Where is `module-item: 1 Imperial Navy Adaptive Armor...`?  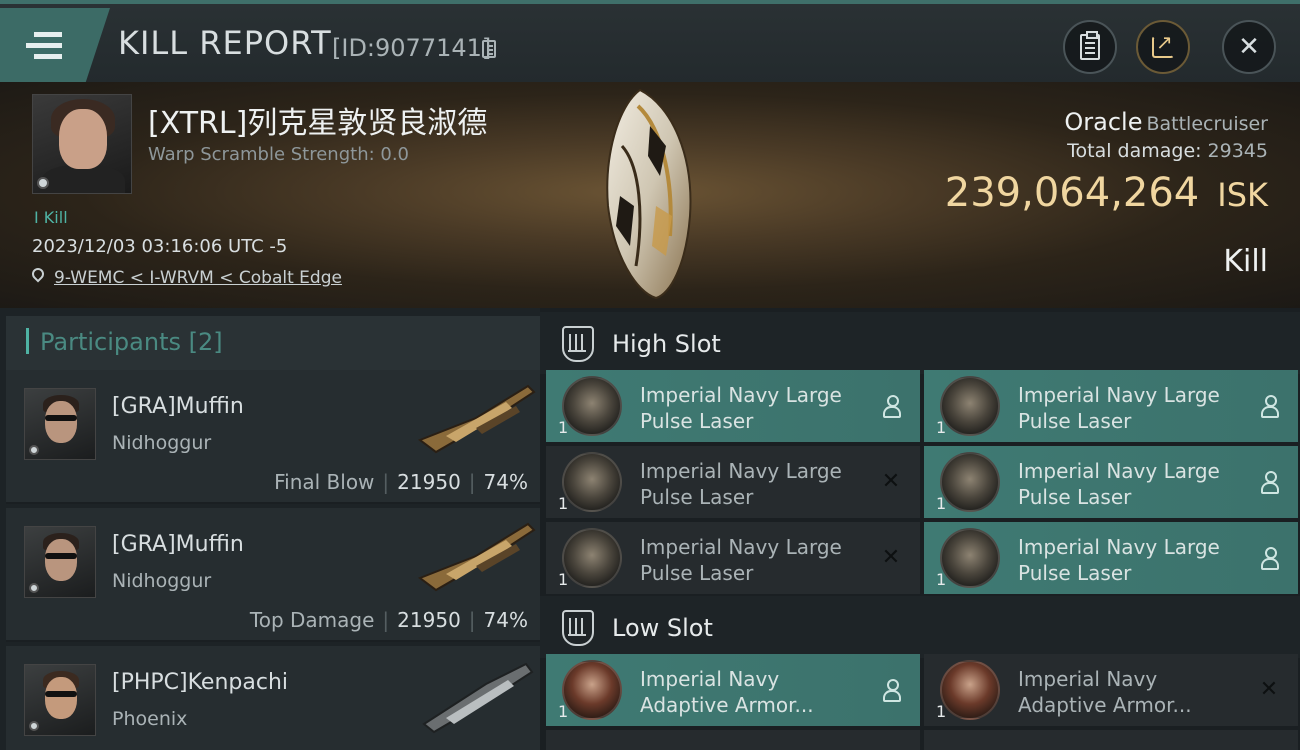
module-item: 1 Imperial Navy Adaptive Armor... is located at coordinates (733, 690).